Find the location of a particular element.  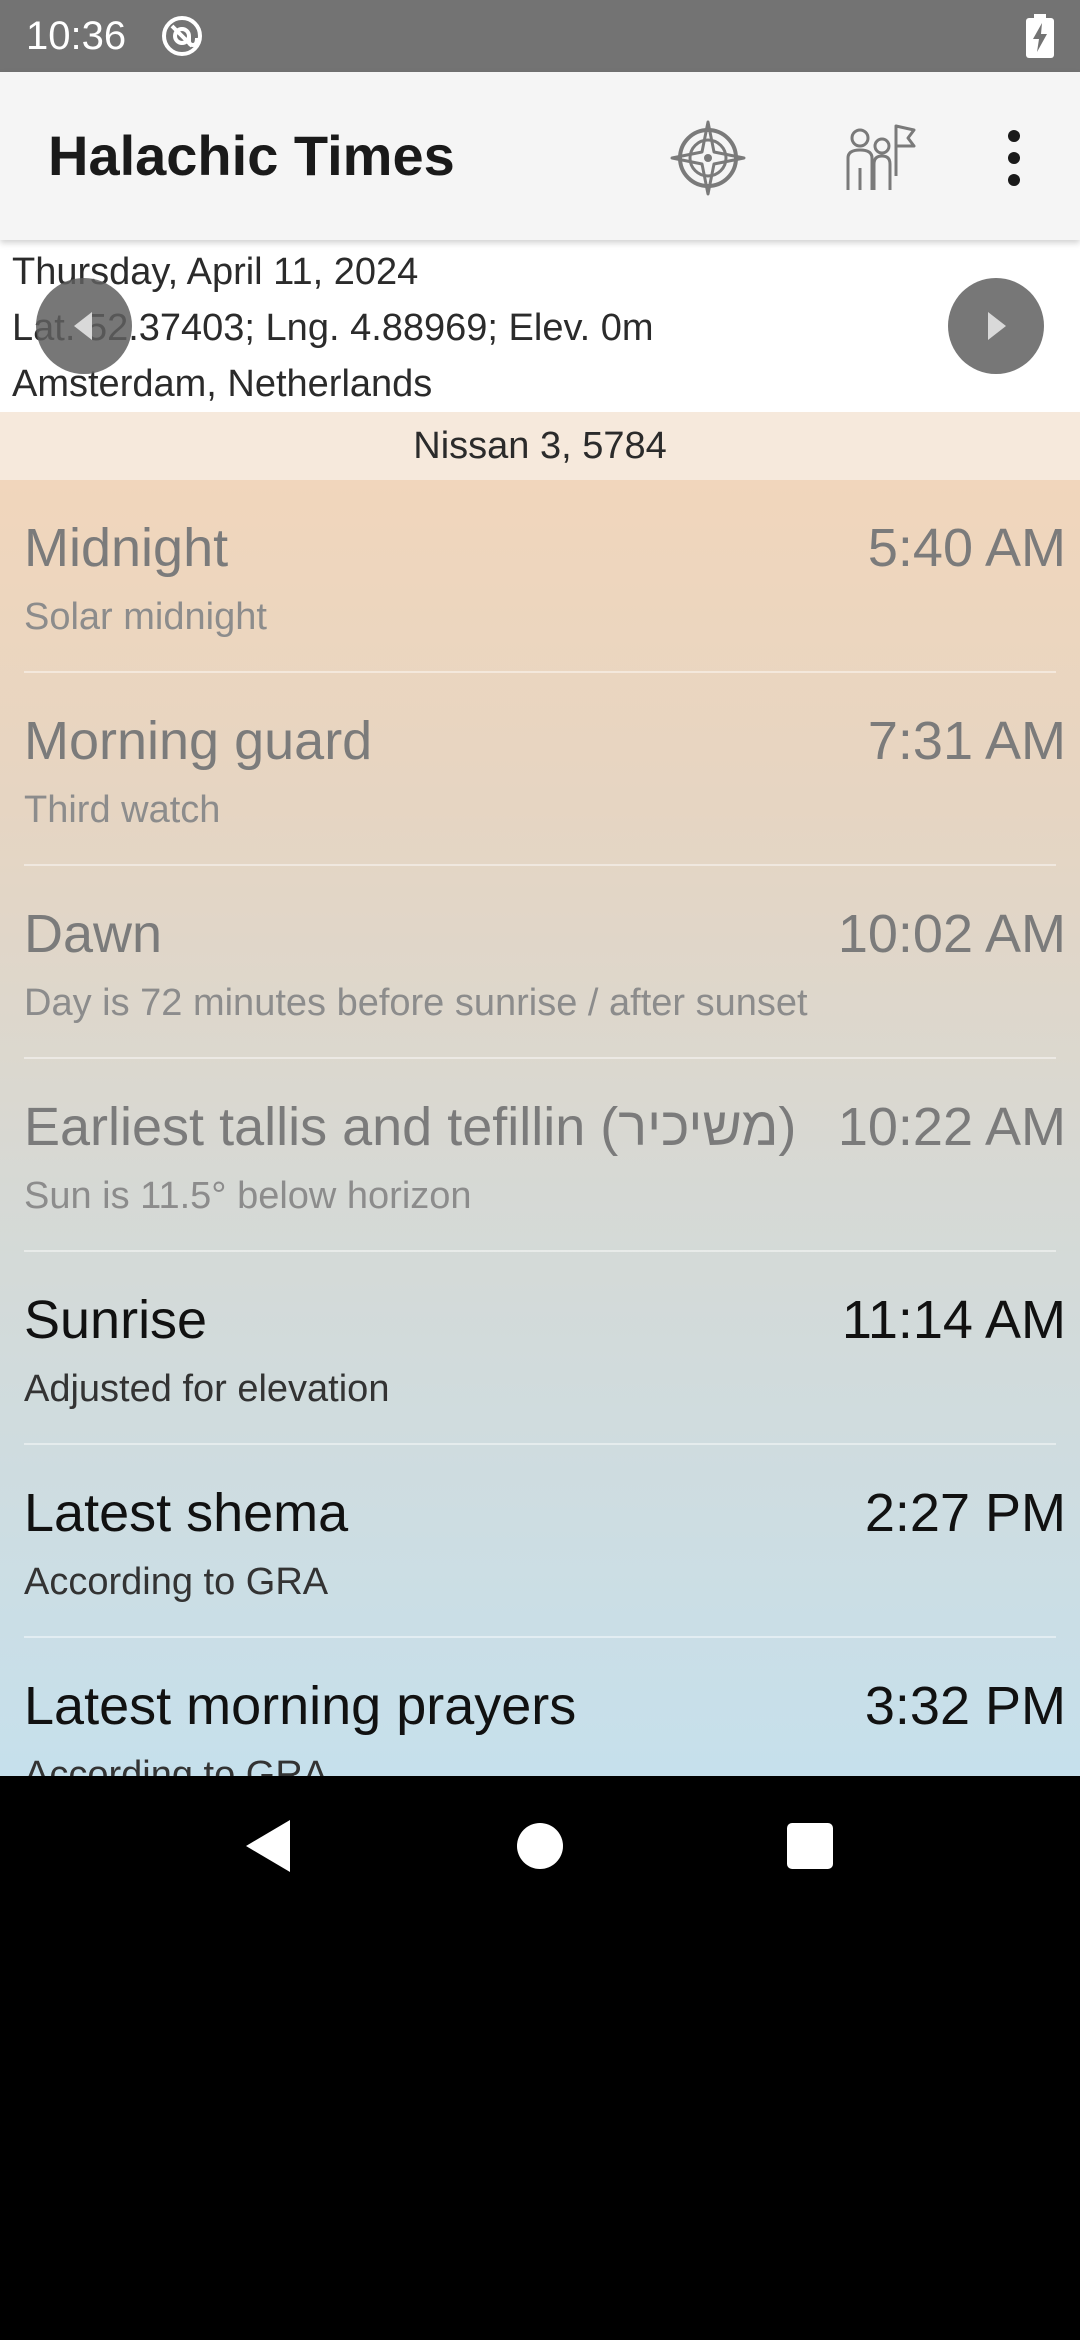

row-title: Latest shema is located at coordinates (186, 1513).